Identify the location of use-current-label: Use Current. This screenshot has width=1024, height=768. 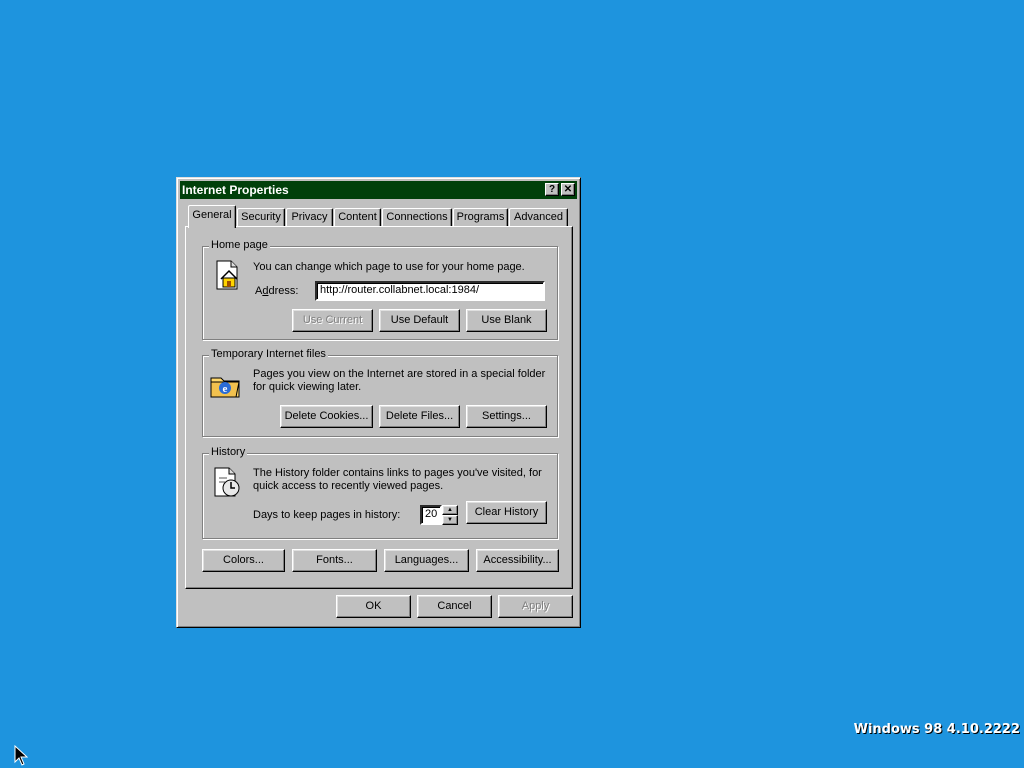
(332, 320).